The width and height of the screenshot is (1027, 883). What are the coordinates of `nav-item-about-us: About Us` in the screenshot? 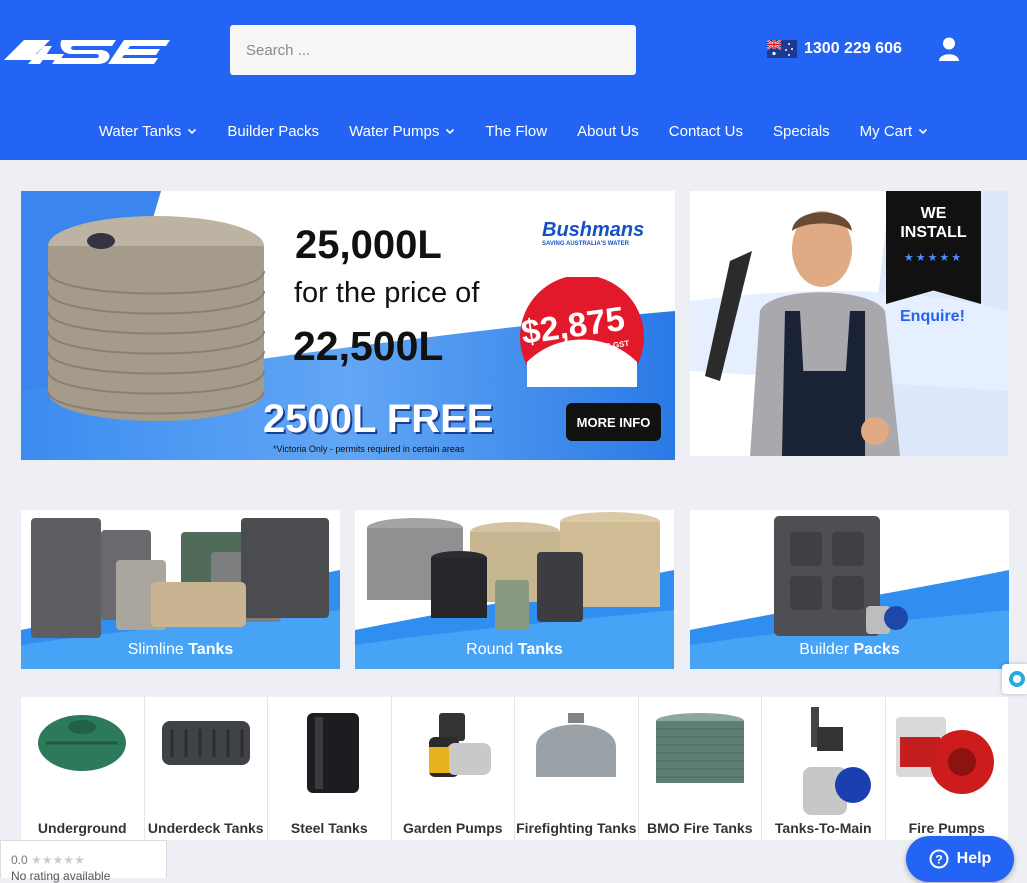 It's located at (608, 131).